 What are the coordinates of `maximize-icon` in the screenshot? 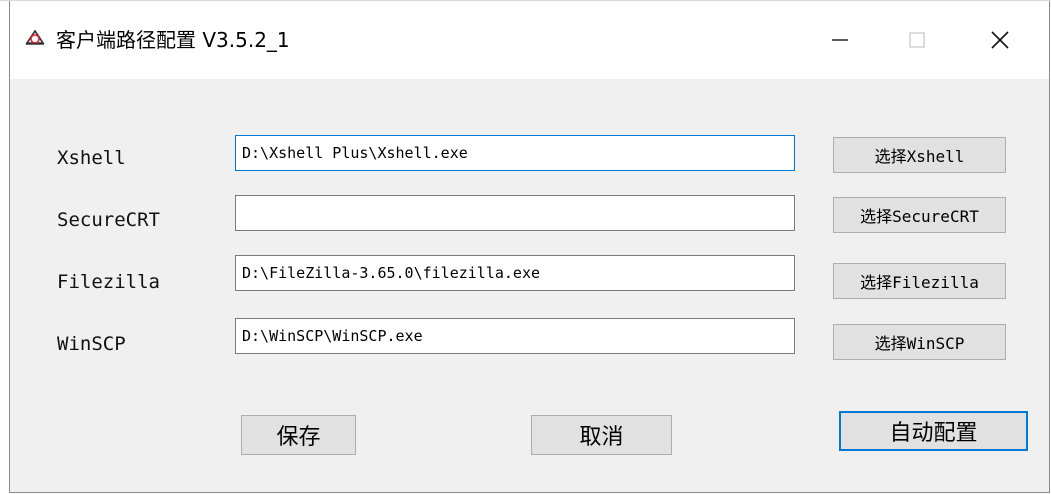 It's located at (917, 40).